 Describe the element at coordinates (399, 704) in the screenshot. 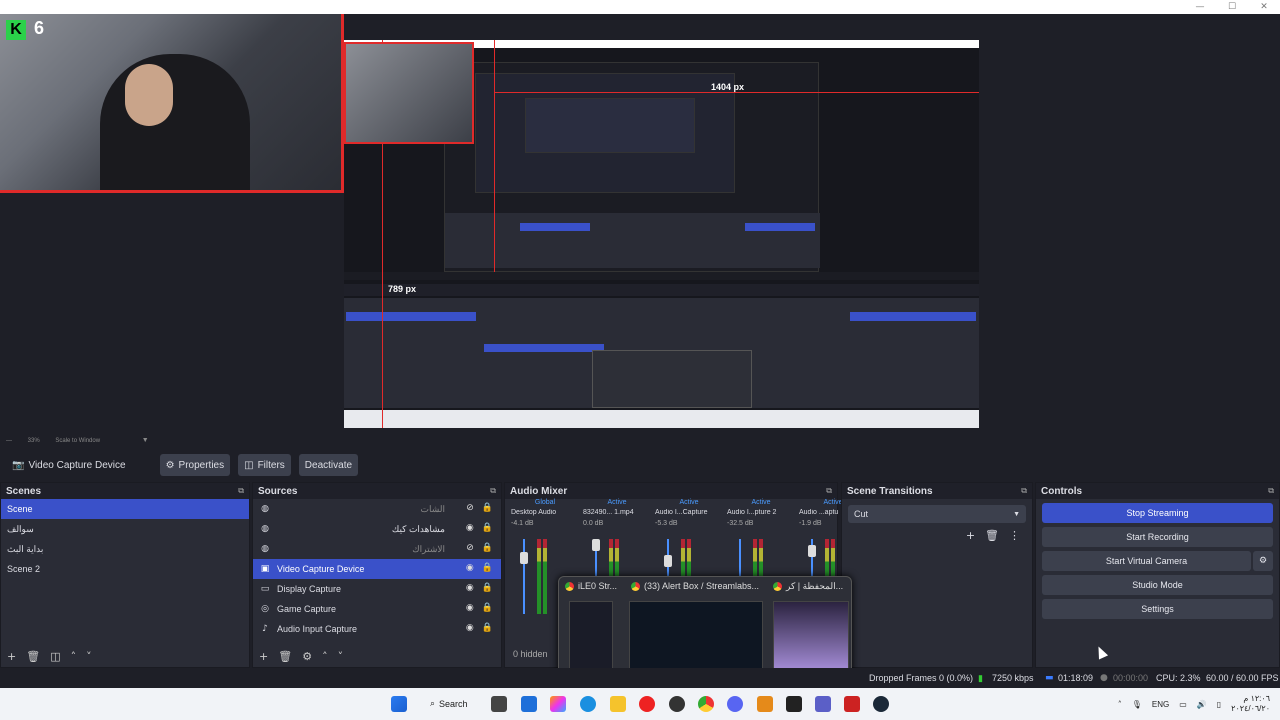

I see `windows-start-icon` at that location.